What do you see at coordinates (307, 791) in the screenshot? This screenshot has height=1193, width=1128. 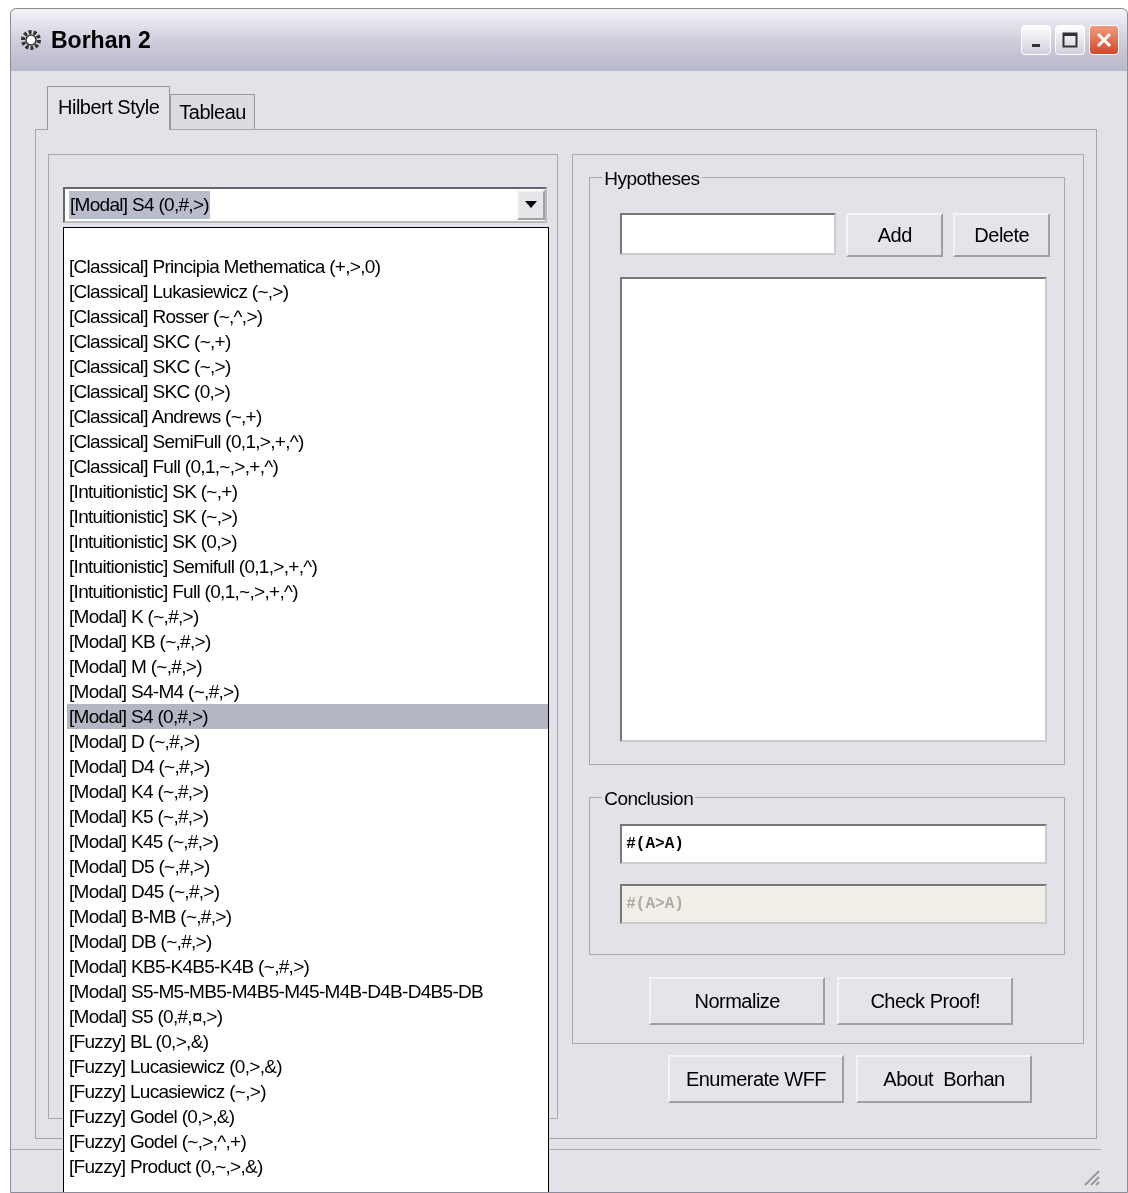 I see `dropdown-item: [Modal] K4 (~,#,>)` at bounding box center [307, 791].